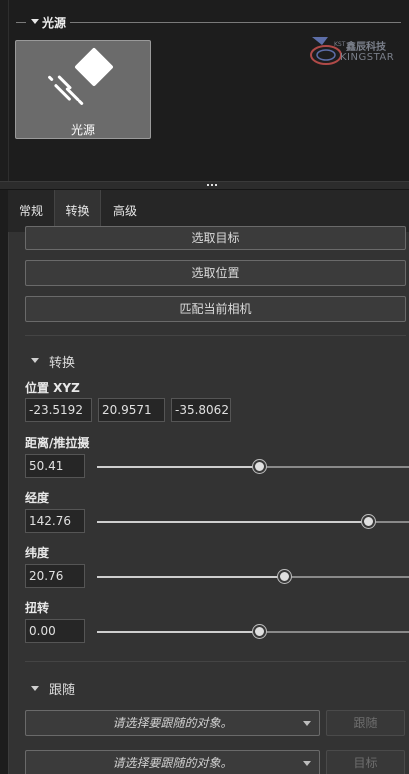 The width and height of the screenshot is (409, 774). I want to click on follow-collapse-icon, so click(35, 688).